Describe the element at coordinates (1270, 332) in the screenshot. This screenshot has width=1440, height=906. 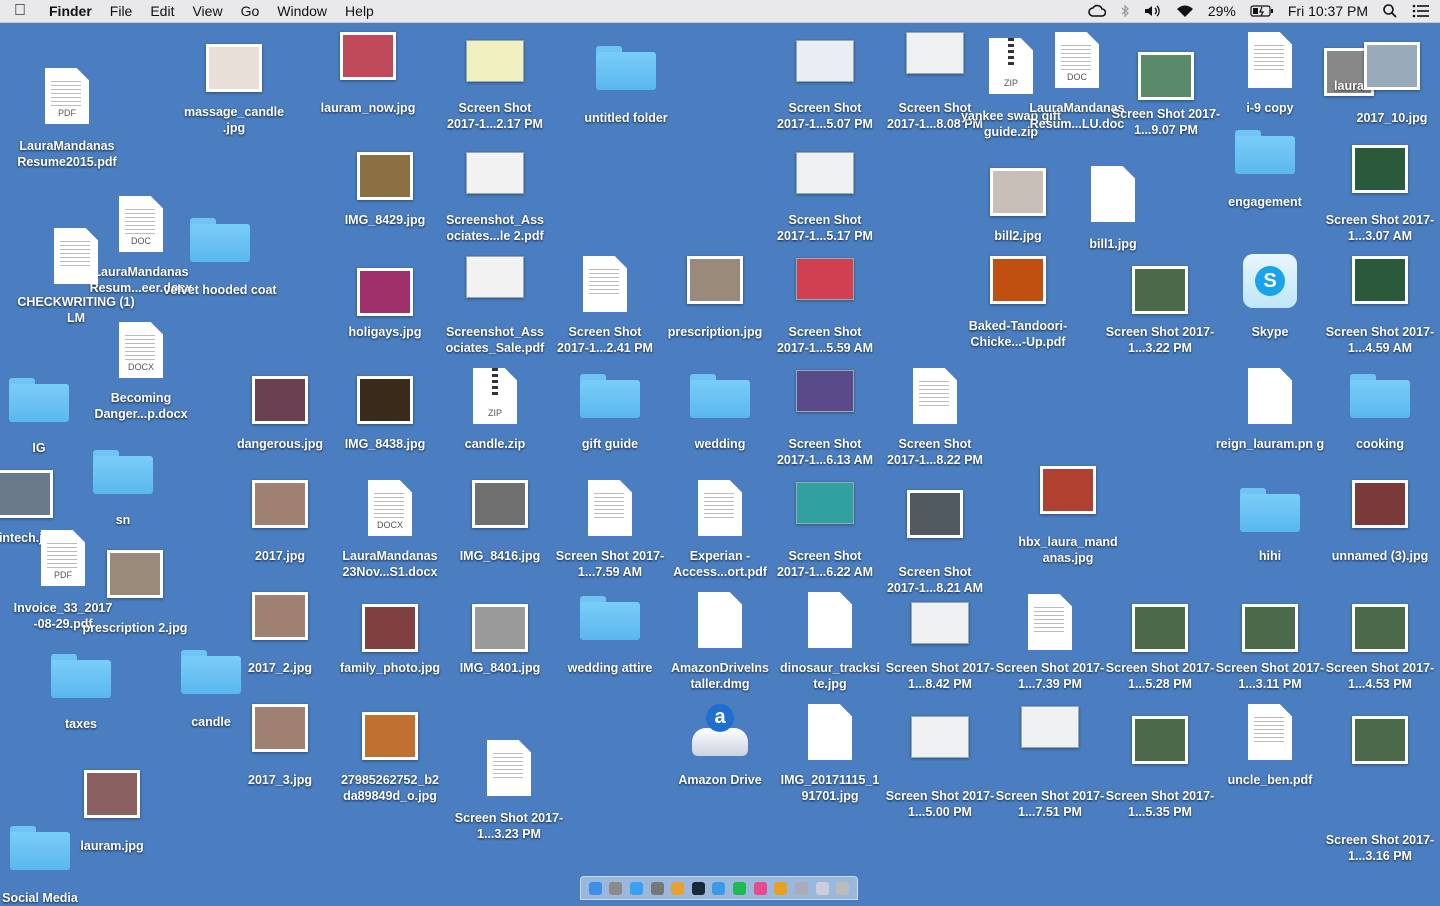
I see `desktop-item-label: Skype` at that location.